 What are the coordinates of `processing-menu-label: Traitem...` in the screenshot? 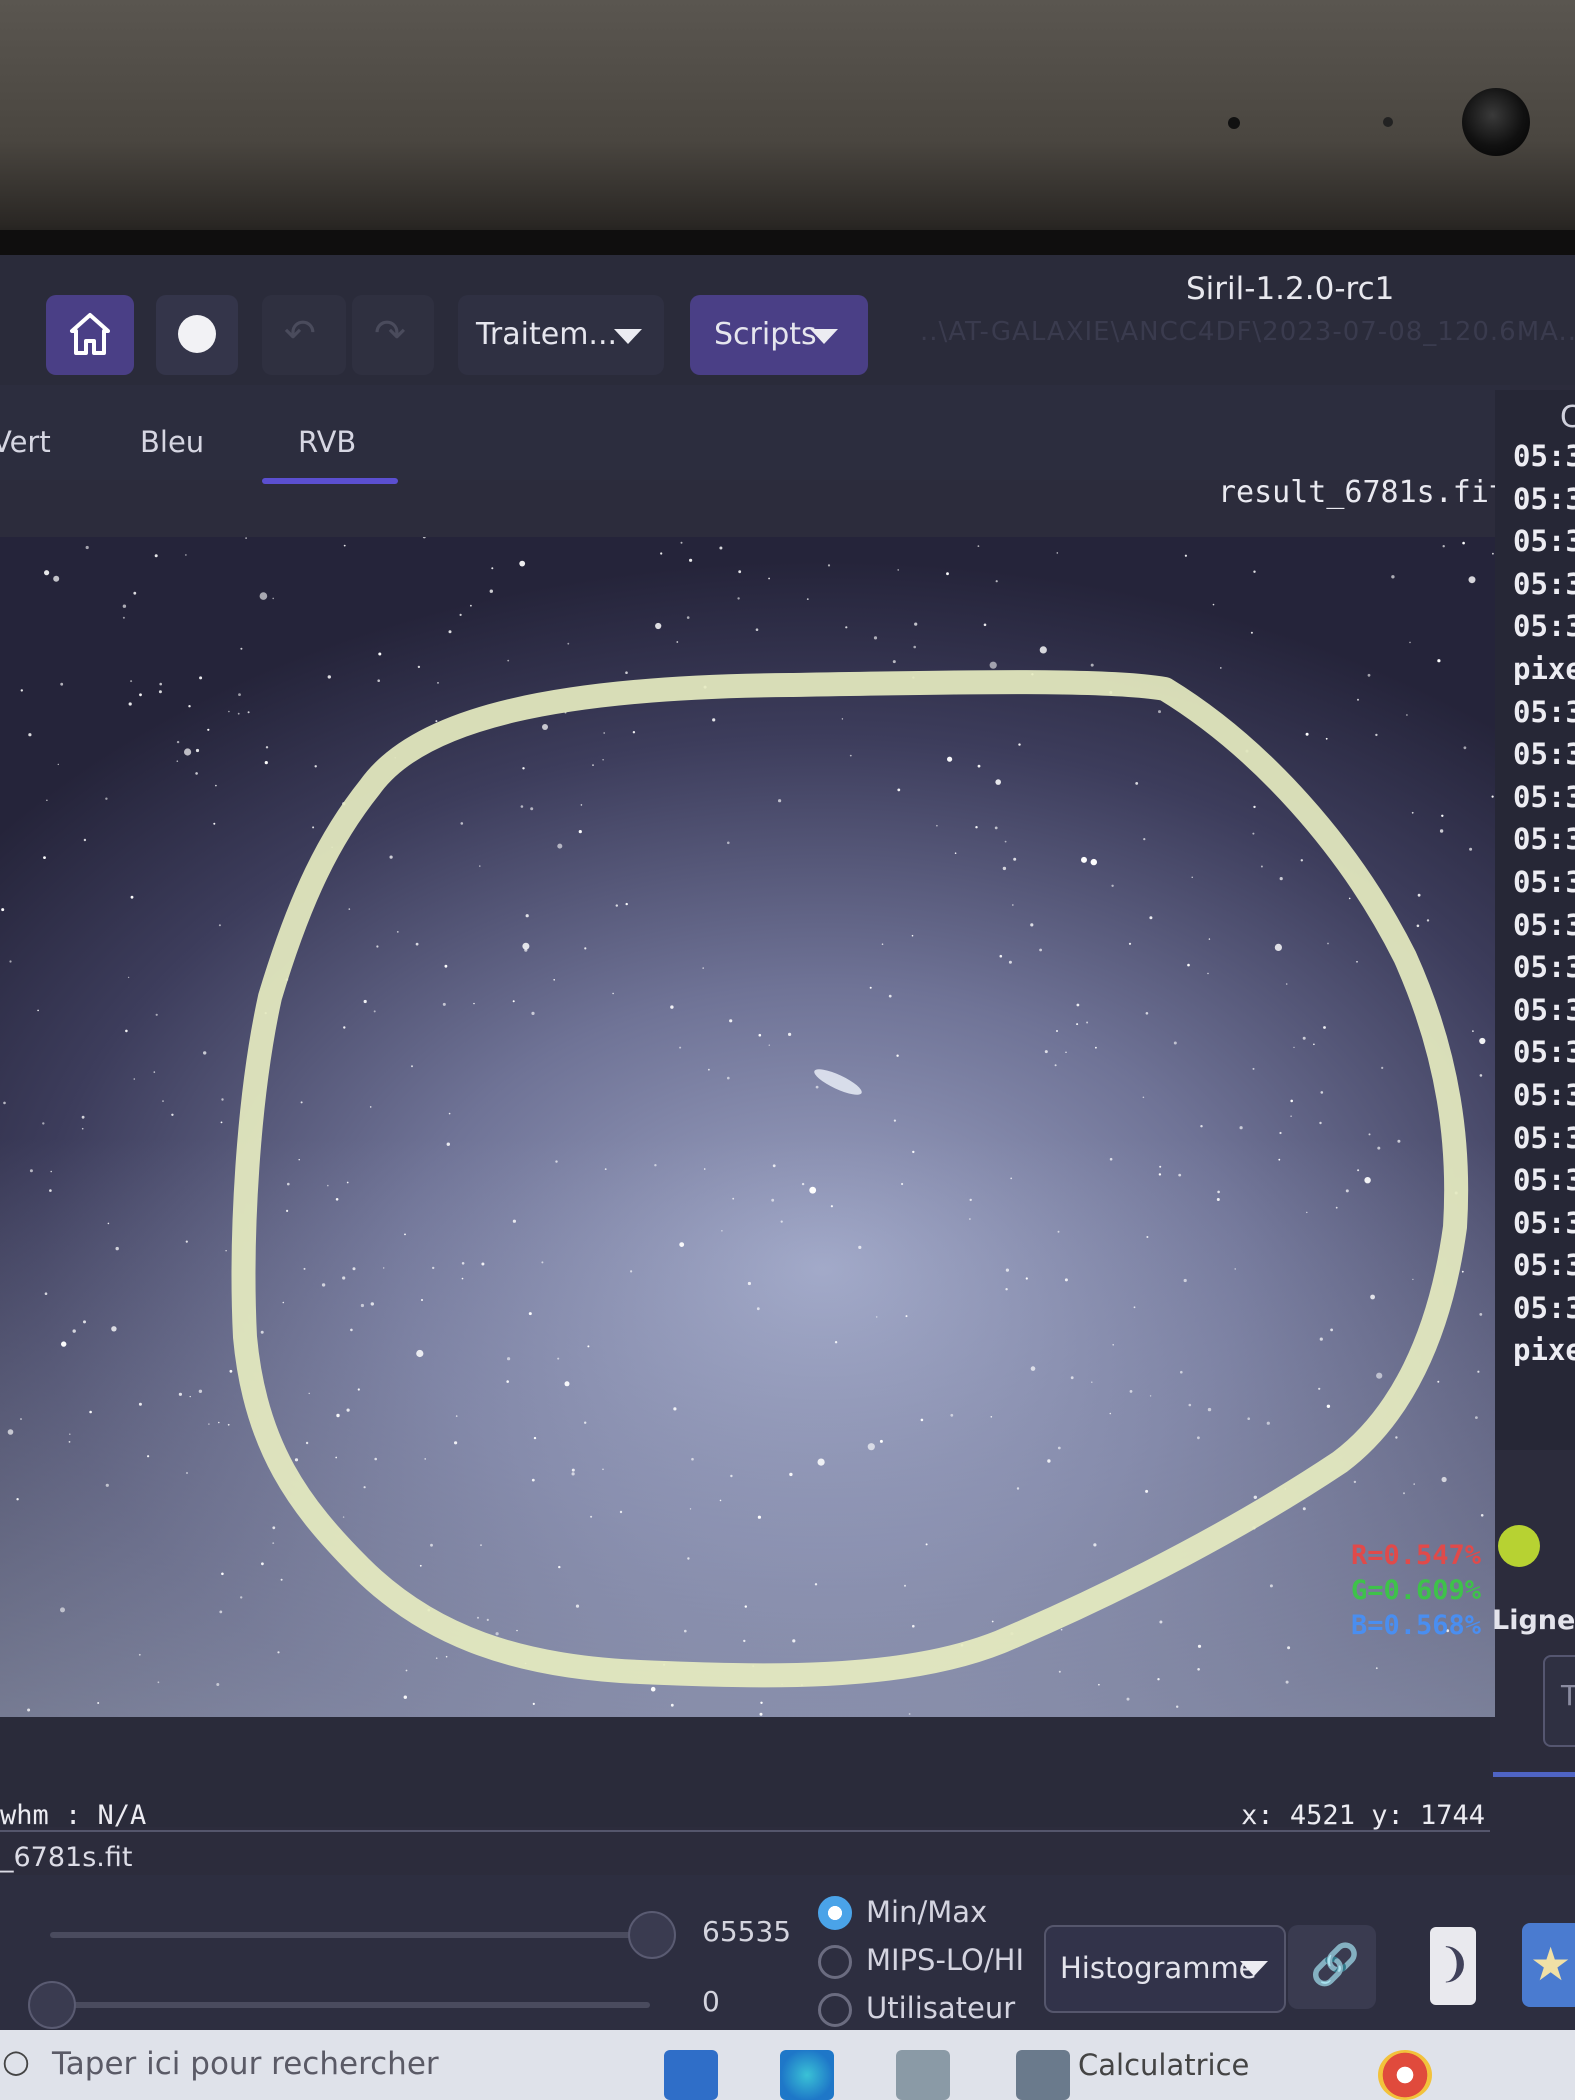 It's located at (547, 334).